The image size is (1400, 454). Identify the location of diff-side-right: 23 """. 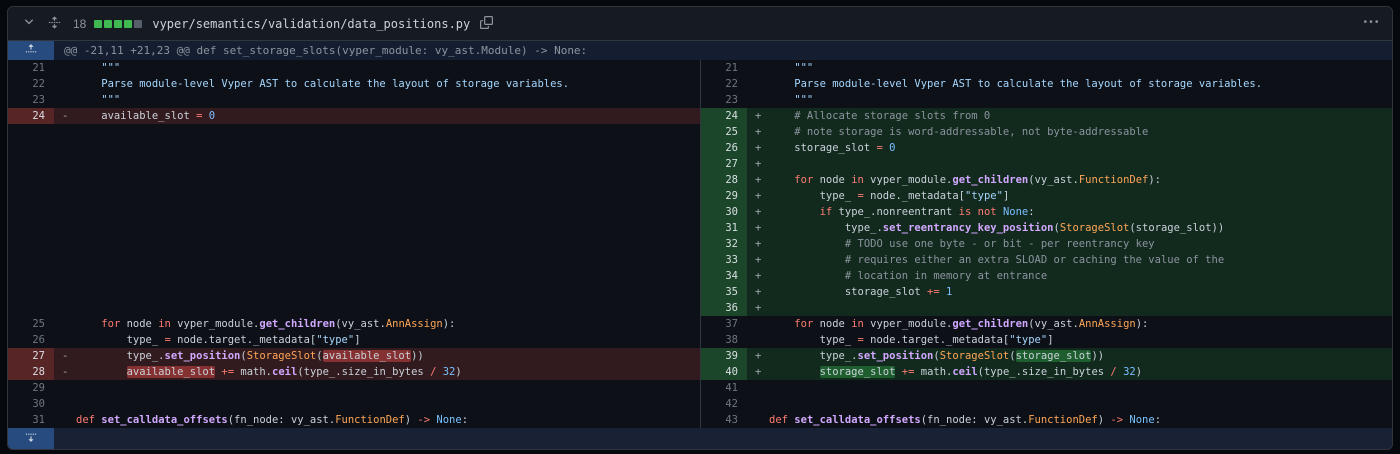
(1046, 100).